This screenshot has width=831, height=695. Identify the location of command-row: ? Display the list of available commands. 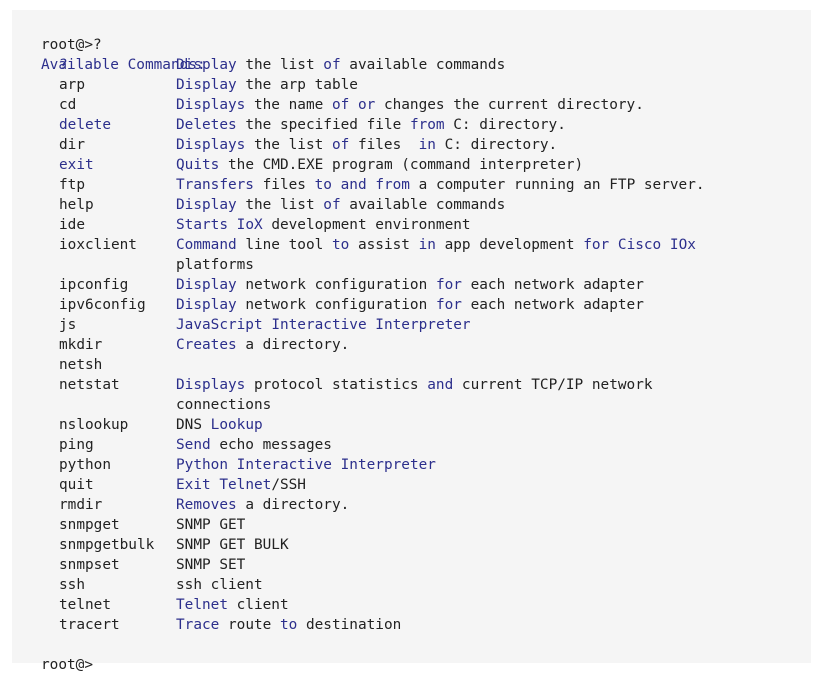
(411, 65).